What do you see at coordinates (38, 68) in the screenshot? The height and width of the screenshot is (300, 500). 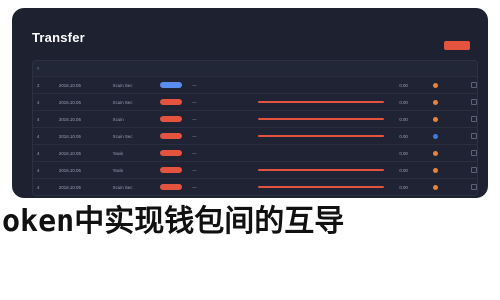 I see `header-no: #` at bounding box center [38, 68].